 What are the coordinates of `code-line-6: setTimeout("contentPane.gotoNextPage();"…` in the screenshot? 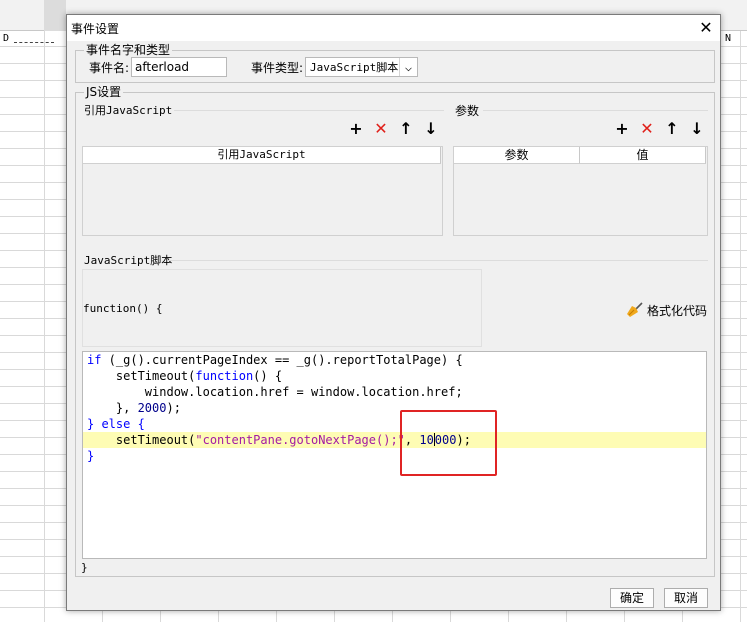 It's located at (394, 440).